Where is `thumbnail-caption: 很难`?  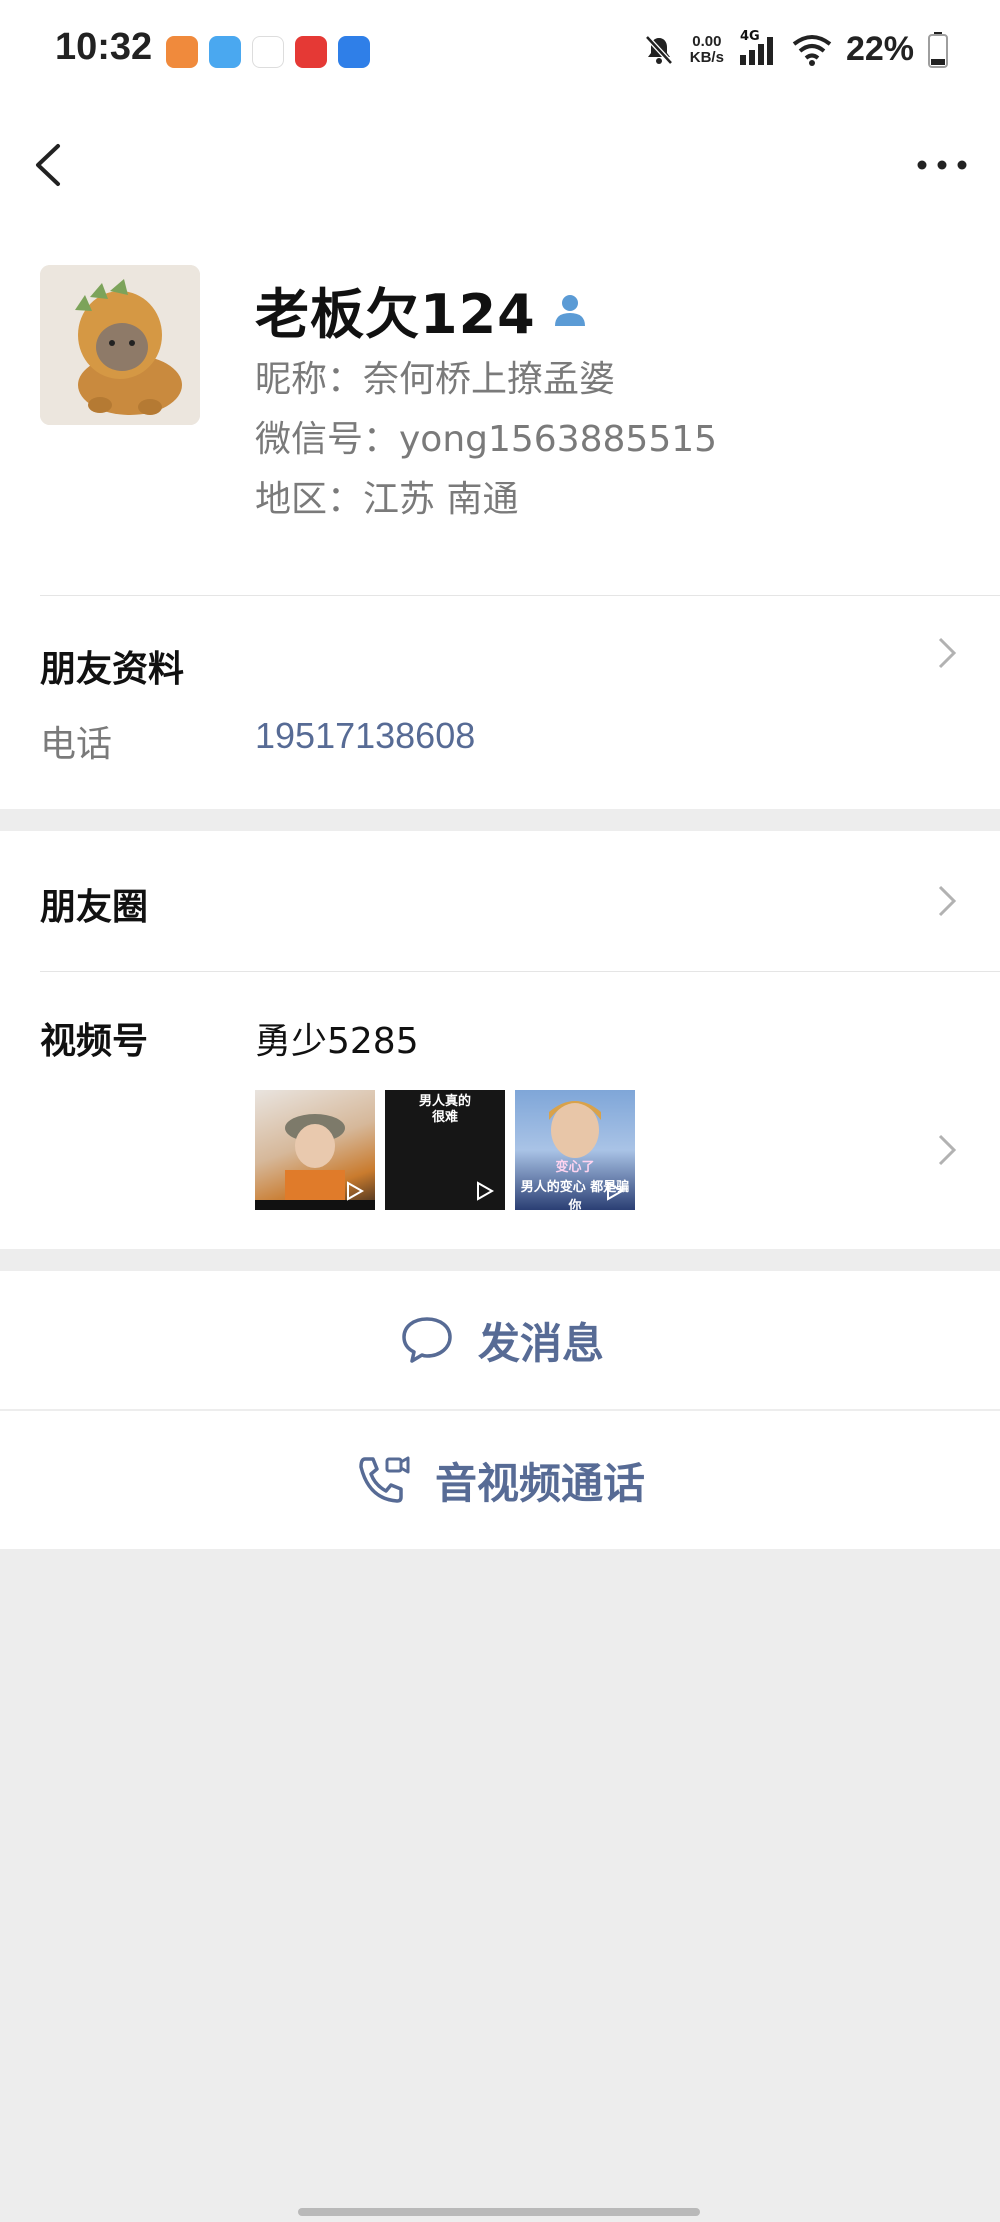
thumbnail-caption: 很难 is located at coordinates (444, 1117).